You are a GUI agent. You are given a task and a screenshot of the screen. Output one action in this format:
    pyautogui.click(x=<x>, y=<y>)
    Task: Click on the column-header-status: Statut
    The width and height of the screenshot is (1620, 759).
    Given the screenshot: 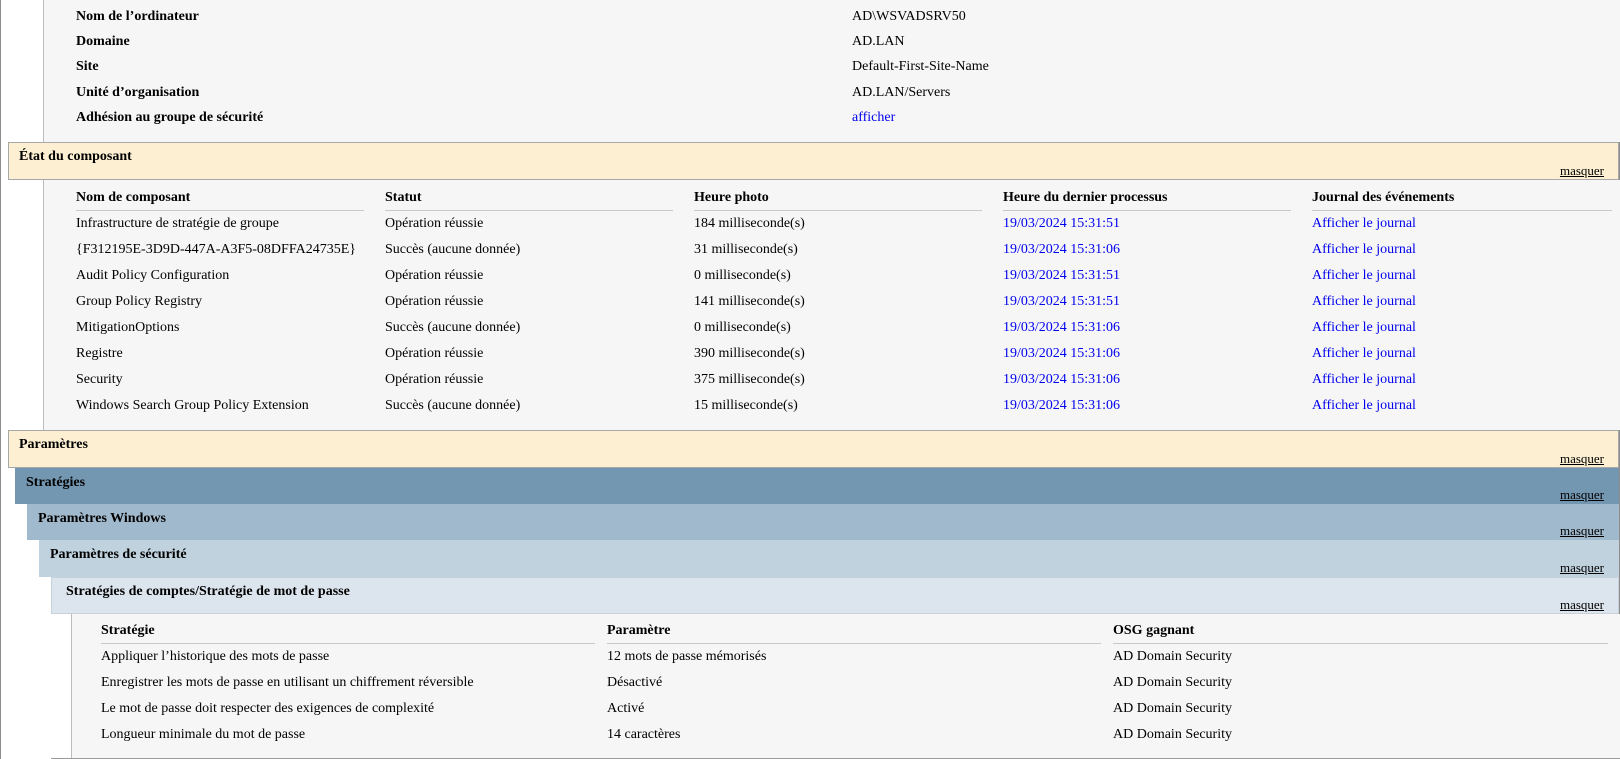 What is the action you would take?
    pyautogui.click(x=529, y=198)
    